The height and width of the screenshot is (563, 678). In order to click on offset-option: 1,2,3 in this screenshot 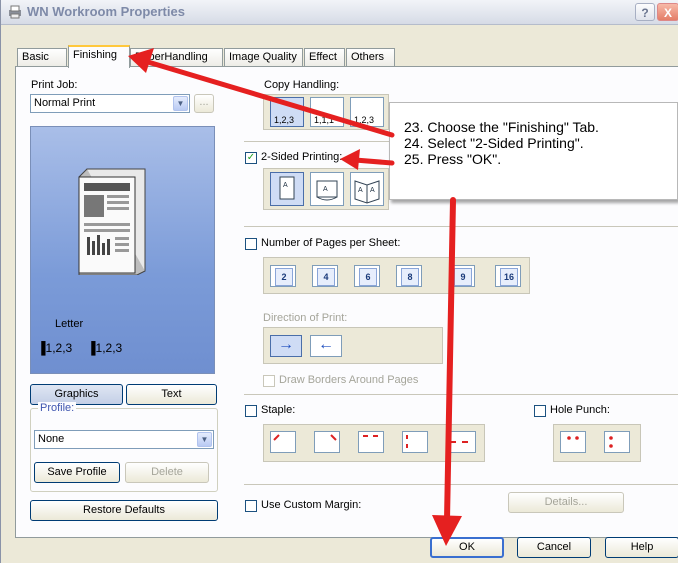, I will do `click(367, 112)`.